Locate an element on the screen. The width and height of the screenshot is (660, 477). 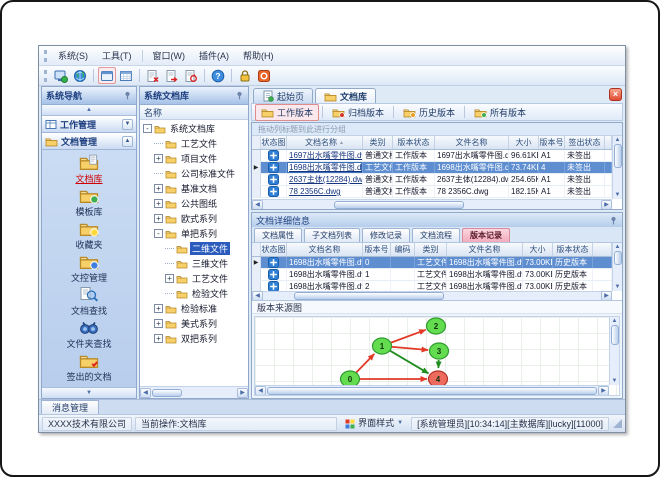
tab-document-library: 文档库 is located at coordinates (346, 95).